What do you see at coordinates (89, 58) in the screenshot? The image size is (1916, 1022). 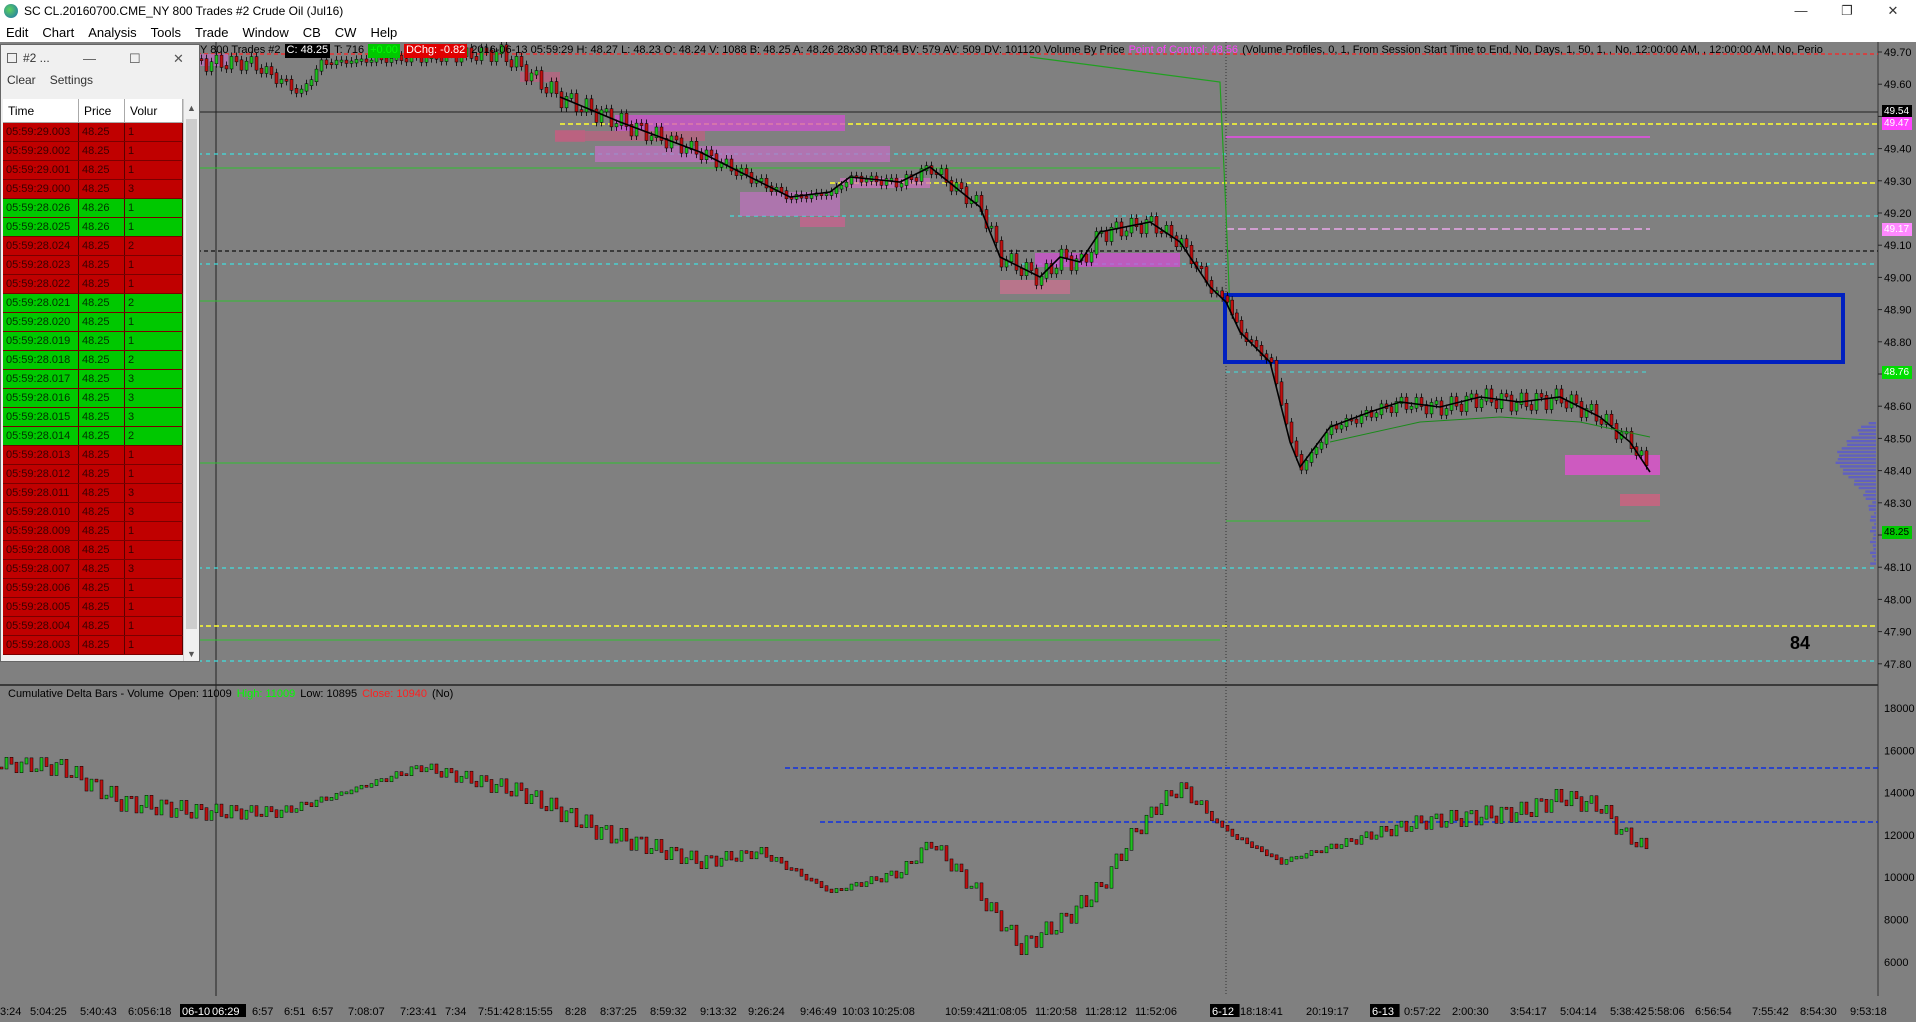 I see `tas-minimize-button: —` at bounding box center [89, 58].